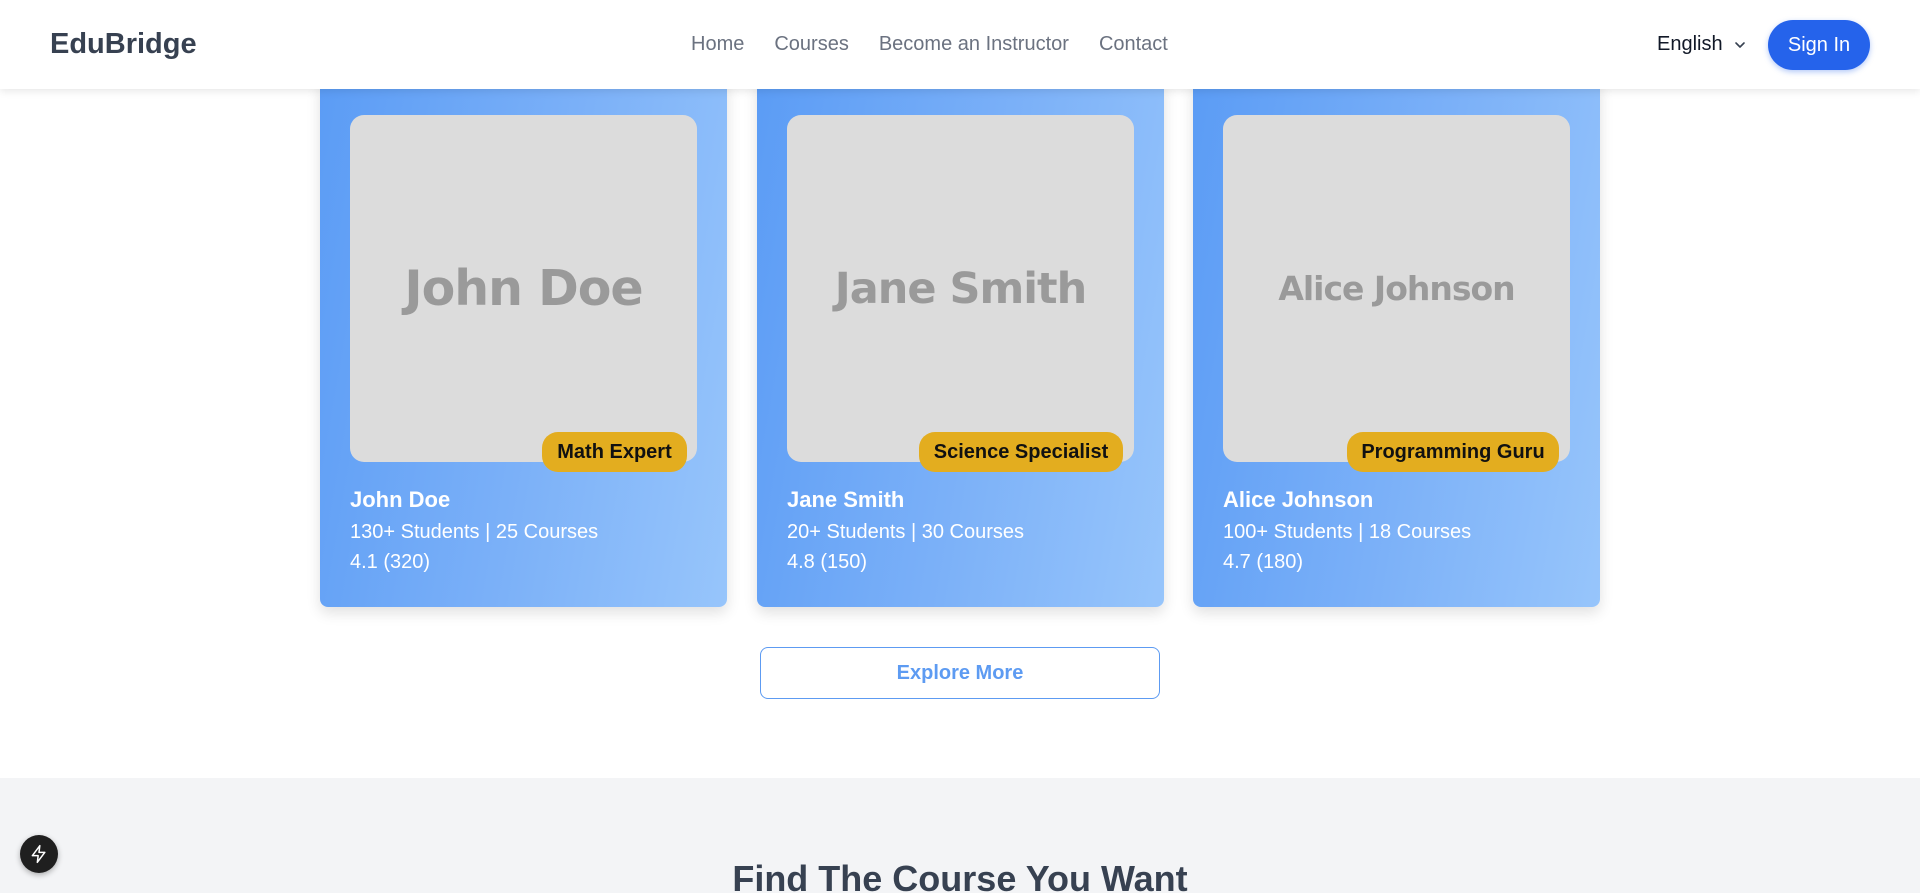 The width and height of the screenshot is (1920, 893). I want to click on section-title: Find The Course You Want, so click(960, 875).